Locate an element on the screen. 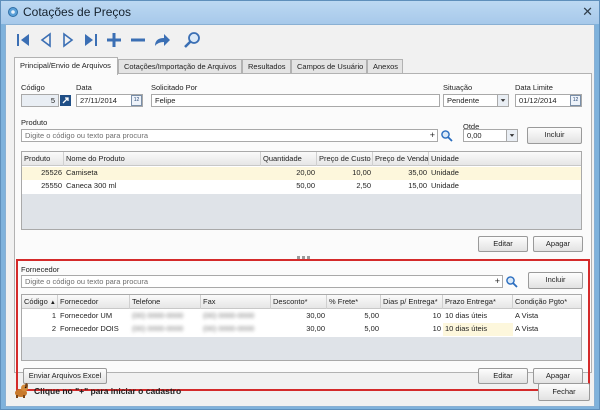 The width and height of the screenshot is (600, 410). cell-produto: 25550 is located at coordinates (51, 185).